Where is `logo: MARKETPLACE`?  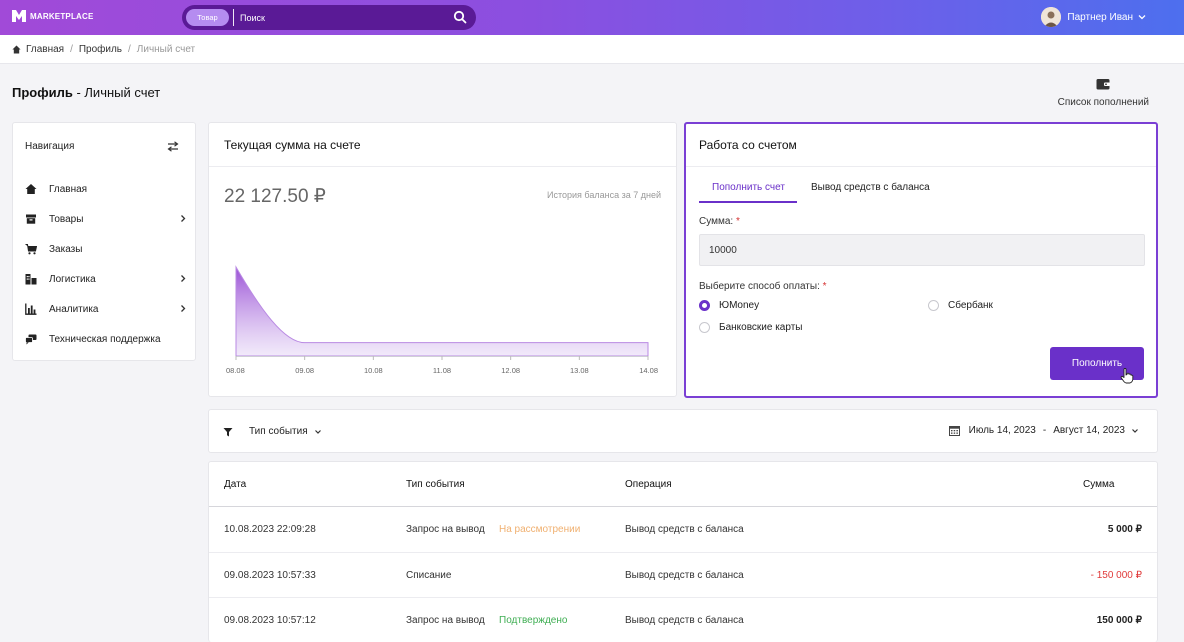
logo: MARKETPLACE is located at coordinates (53, 16).